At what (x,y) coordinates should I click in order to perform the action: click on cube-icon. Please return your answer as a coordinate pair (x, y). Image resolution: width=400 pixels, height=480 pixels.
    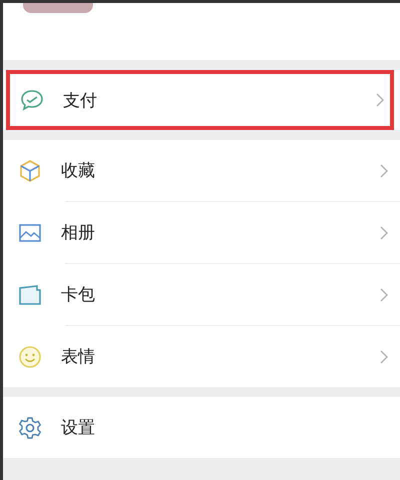
    Looking at the image, I should click on (30, 171).